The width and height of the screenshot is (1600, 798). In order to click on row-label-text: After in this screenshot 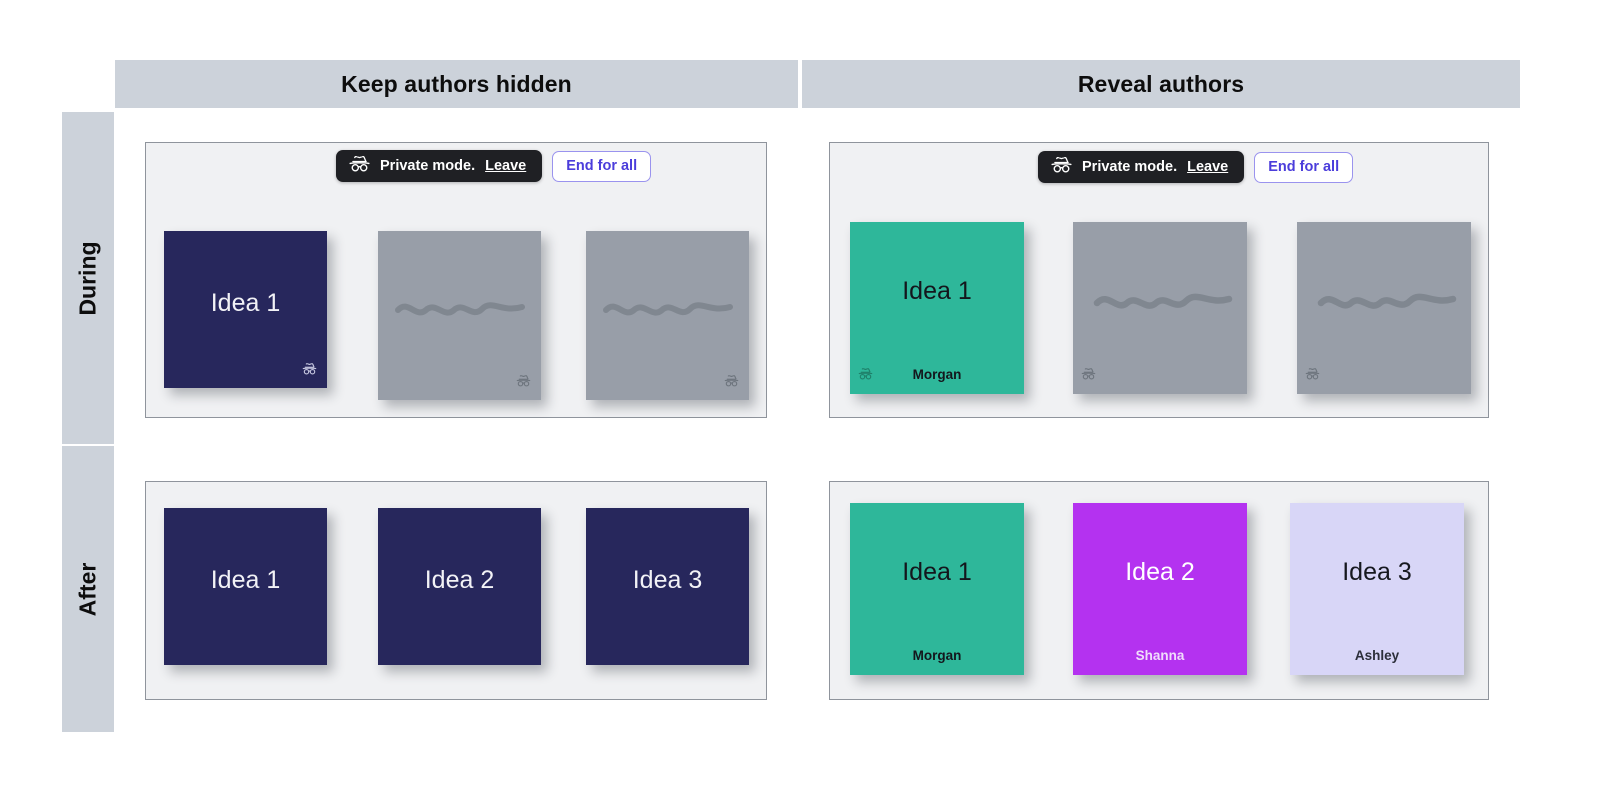, I will do `click(87, 589)`.